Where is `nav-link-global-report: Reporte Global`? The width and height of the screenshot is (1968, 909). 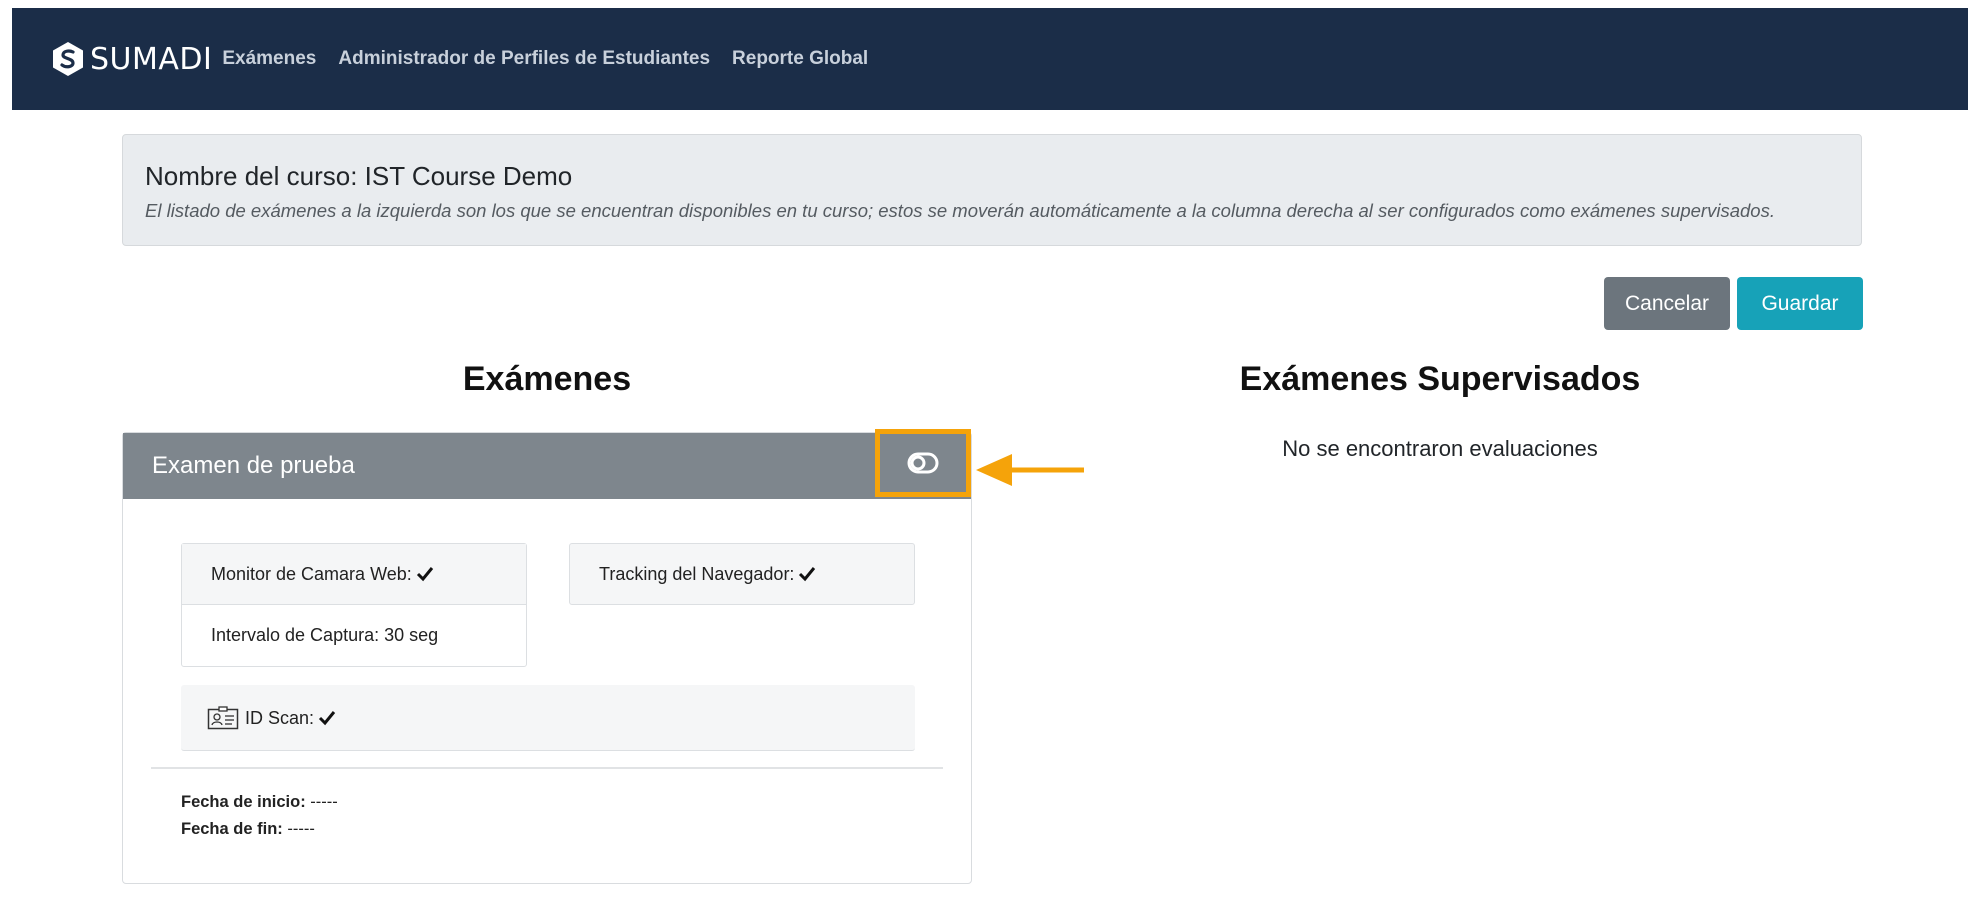
nav-link-global-report: Reporte Global is located at coordinates (800, 59).